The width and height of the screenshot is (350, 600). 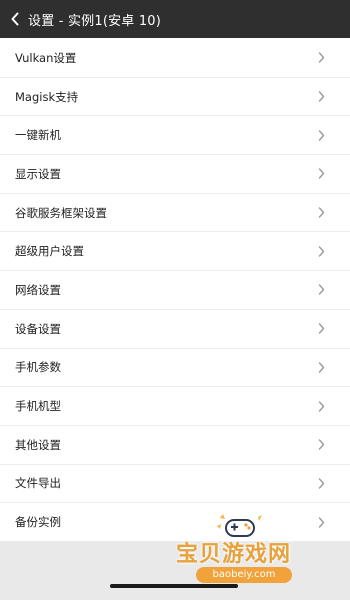 I want to click on settings-item-label: 其他设置, so click(x=38, y=444).